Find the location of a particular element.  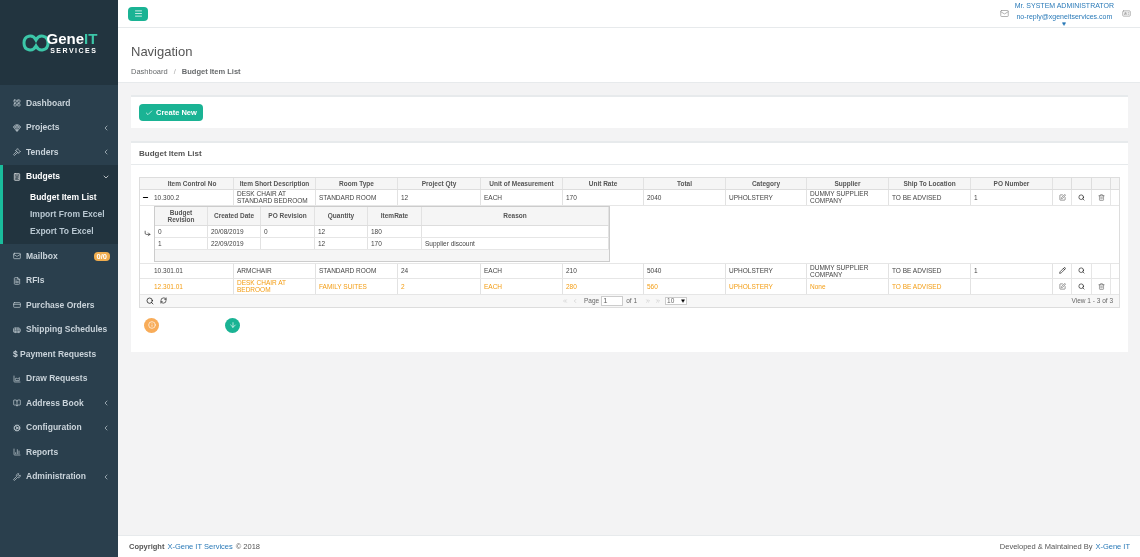

sidebar-item: Administration is located at coordinates (60, 476).